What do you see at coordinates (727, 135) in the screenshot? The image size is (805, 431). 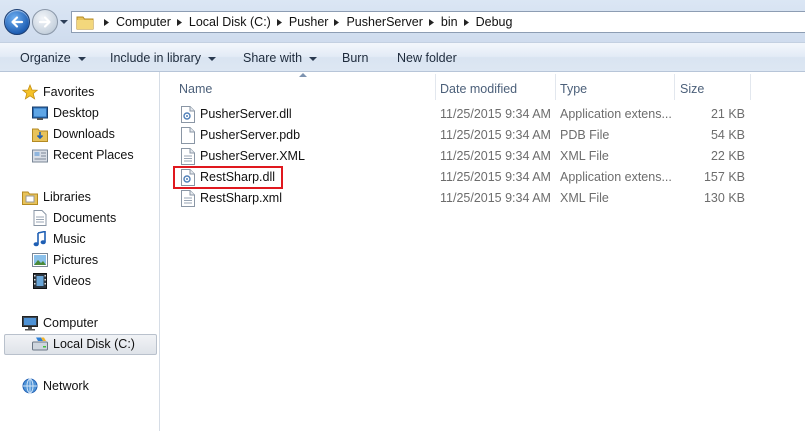 I see `file-size: 54 KB` at bounding box center [727, 135].